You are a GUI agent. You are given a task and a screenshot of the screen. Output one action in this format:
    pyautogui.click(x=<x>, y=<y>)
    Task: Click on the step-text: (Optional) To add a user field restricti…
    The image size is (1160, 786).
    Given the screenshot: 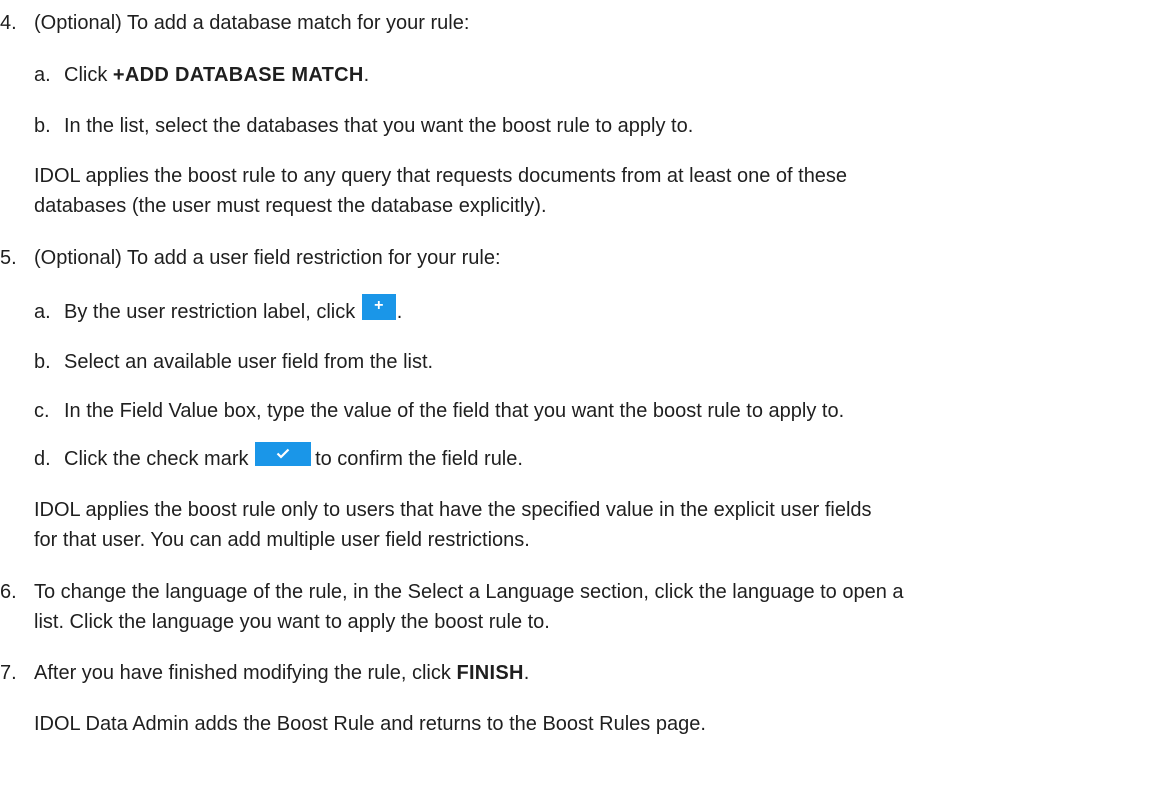 What is the action you would take?
    pyautogui.click(x=267, y=258)
    